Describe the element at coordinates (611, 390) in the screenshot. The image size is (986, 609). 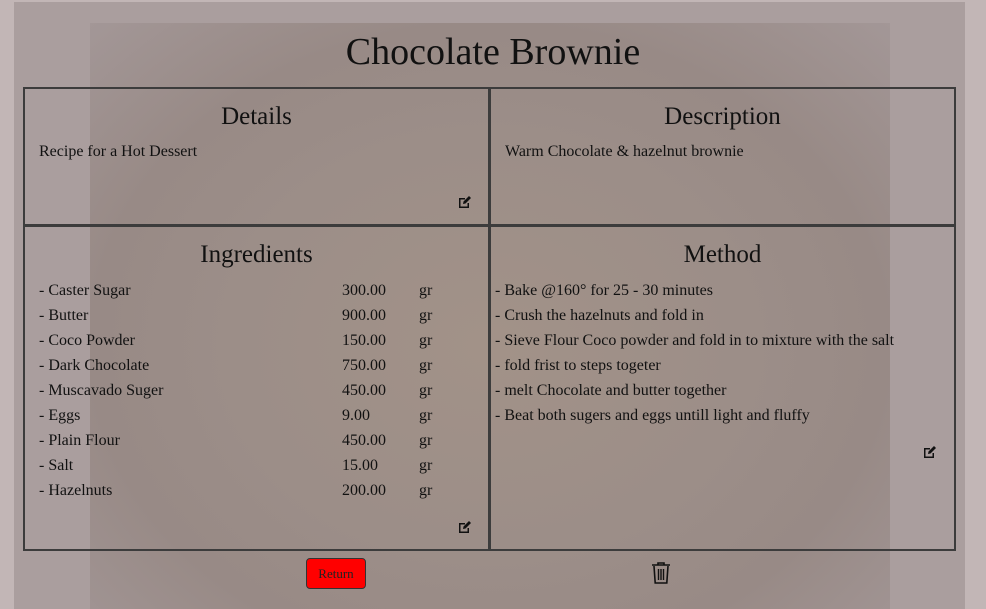
I see `method-step: - melt Chocolate and butter together` at that location.